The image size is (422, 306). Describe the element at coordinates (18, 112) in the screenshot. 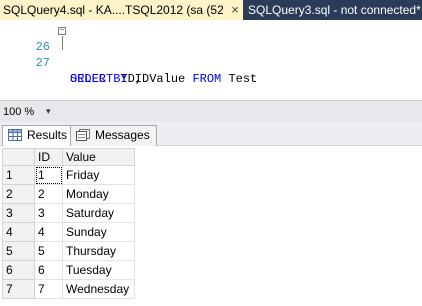

I see `zoom-level: 100 %` at that location.